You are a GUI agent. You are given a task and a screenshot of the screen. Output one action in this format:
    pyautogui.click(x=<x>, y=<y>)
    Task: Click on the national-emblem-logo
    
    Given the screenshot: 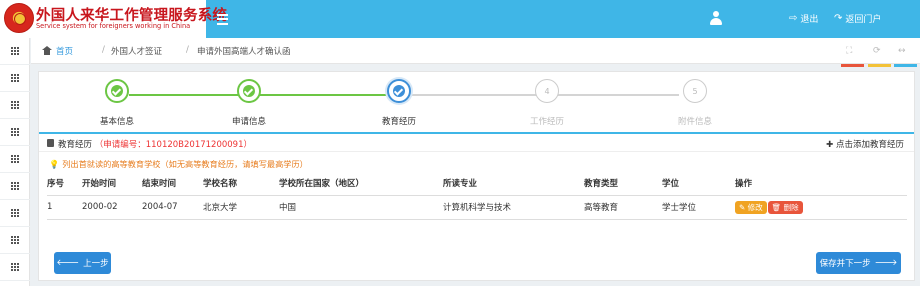 What is the action you would take?
    pyautogui.click(x=19, y=18)
    